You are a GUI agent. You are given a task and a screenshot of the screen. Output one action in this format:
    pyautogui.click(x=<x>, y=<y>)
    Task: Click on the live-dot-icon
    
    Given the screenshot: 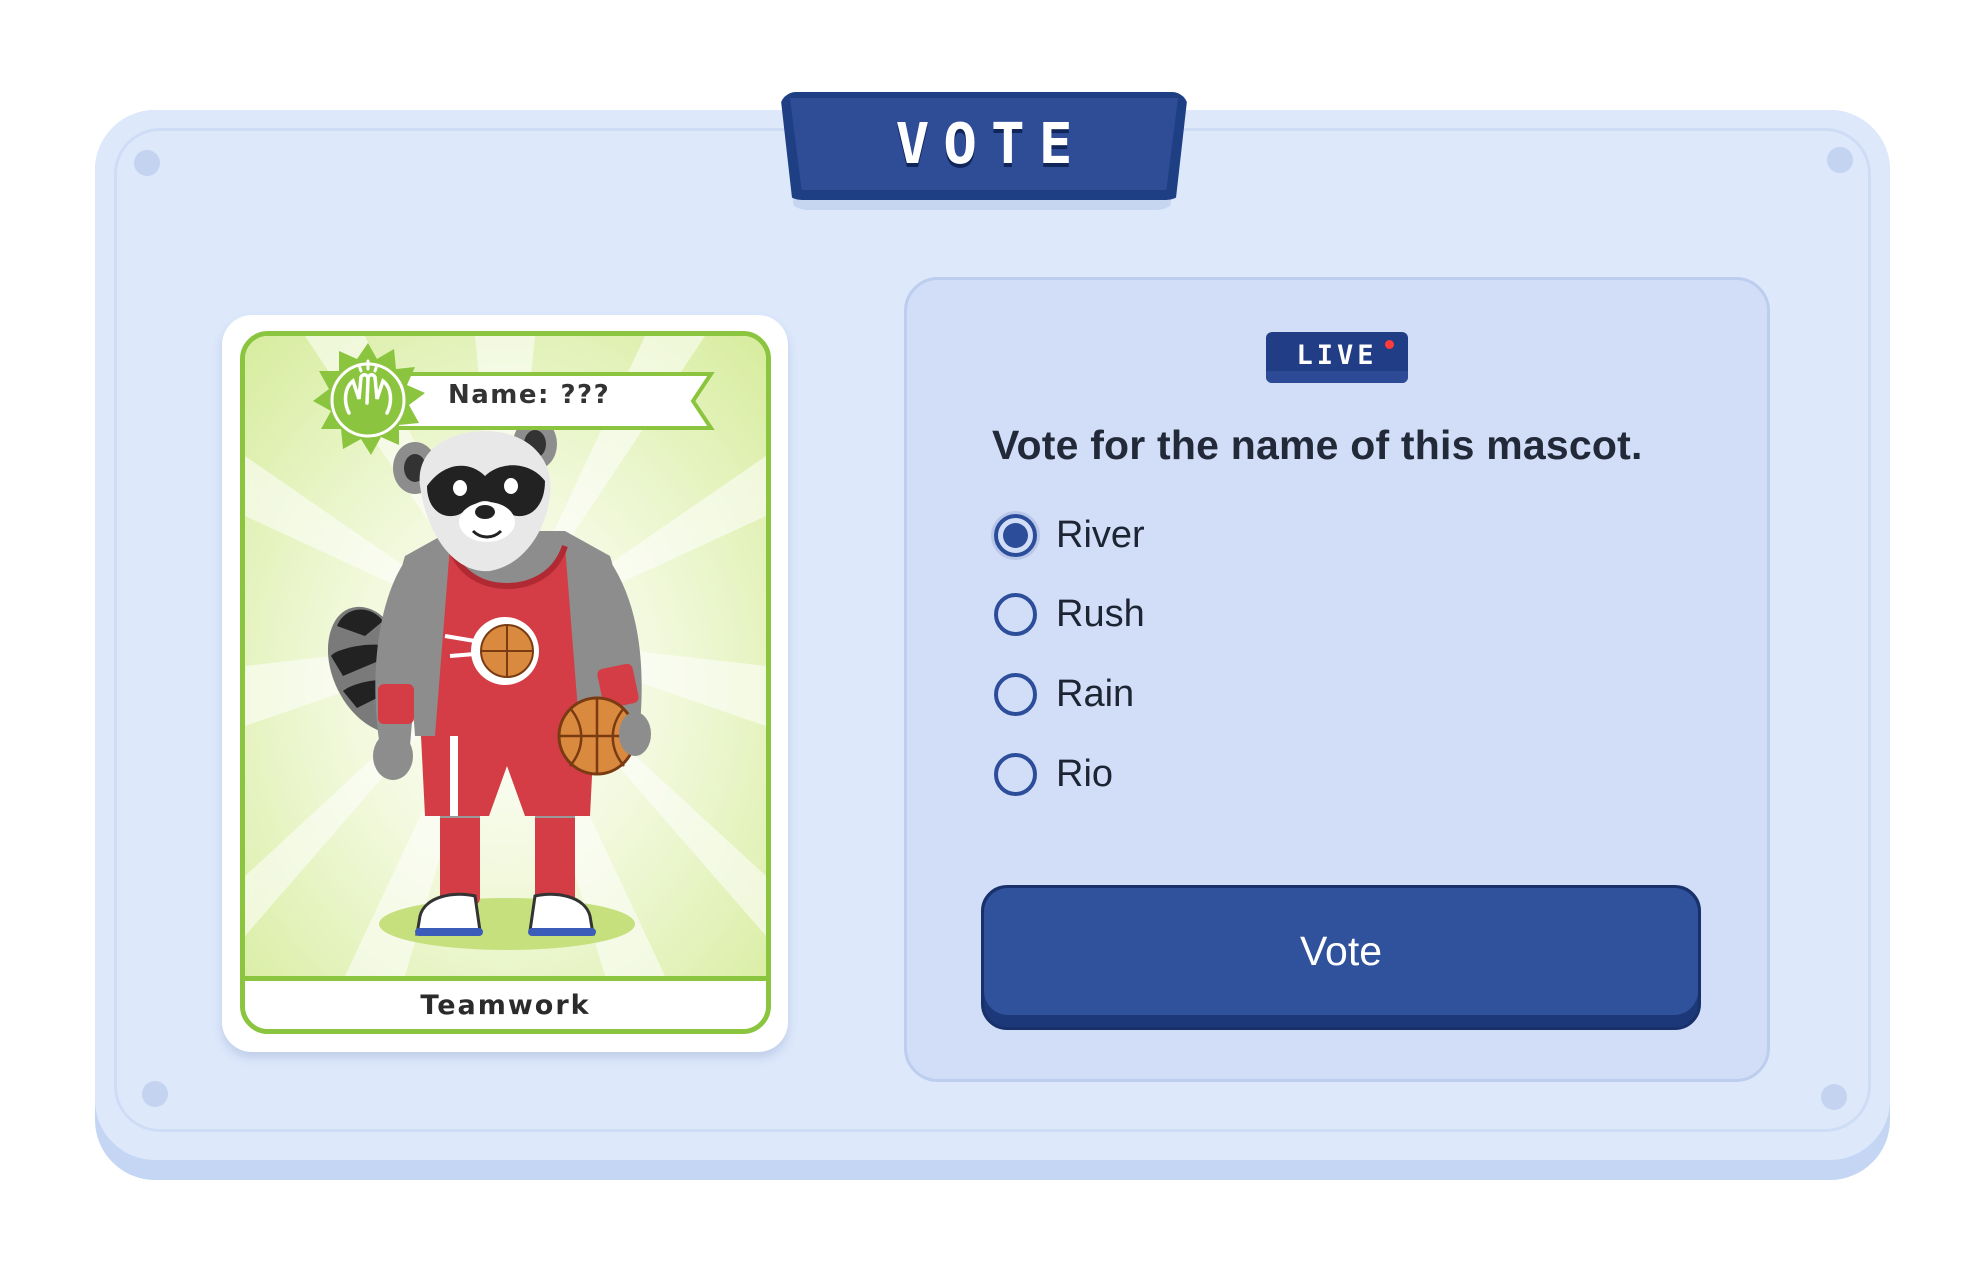 What is the action you would take?
    pyautogui.click(x=1389, y=344)
    